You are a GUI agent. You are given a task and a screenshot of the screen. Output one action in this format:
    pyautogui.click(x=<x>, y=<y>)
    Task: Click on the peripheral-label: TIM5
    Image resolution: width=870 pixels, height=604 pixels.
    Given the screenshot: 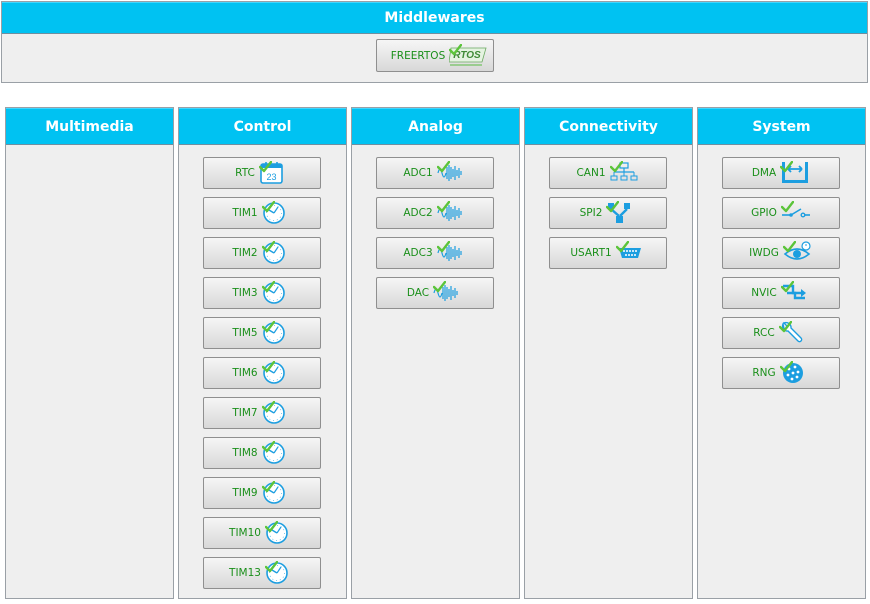 What is the action you would take?
    pyautogui.click(x=245, y=333)
    